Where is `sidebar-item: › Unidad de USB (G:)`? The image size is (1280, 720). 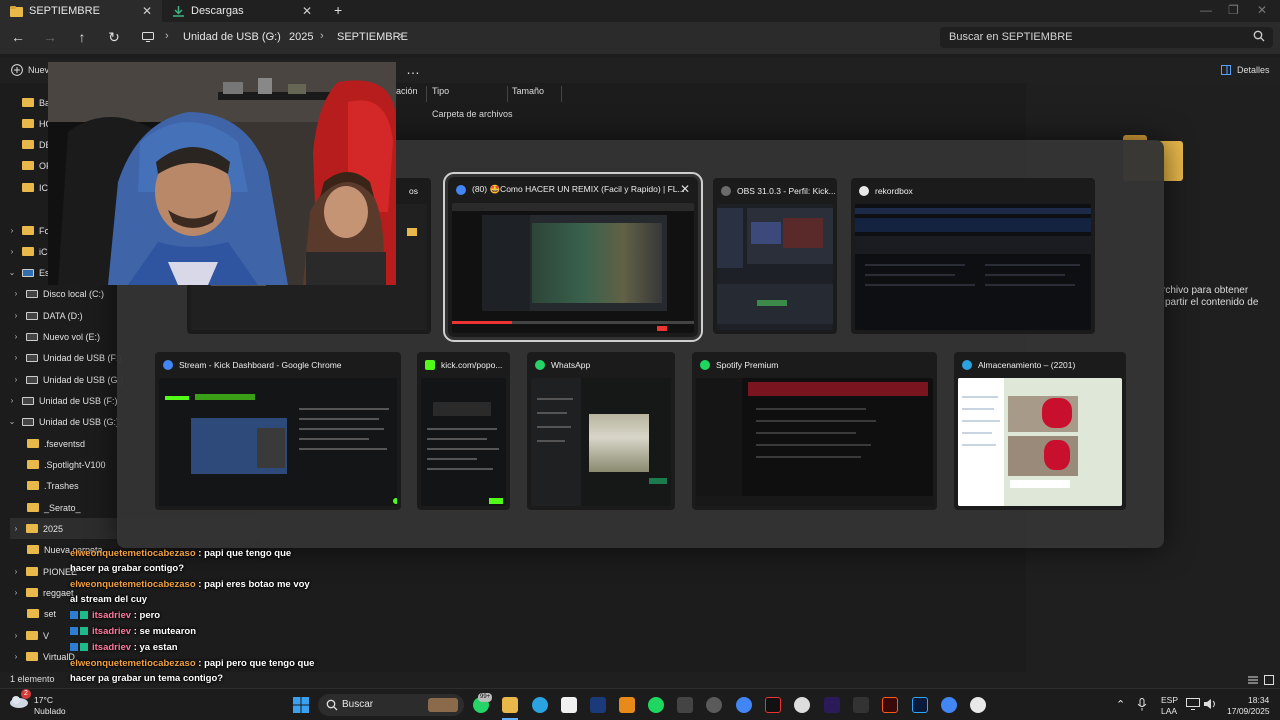
sidebar-item: › Unidad de USB (G:) is located at coordinates (66, 379).